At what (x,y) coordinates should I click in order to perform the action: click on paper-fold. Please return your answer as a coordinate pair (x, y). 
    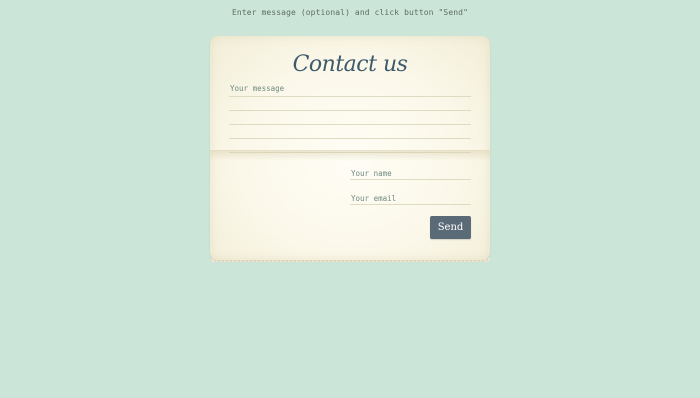
    Looking at the image, I should click on (350, 155).